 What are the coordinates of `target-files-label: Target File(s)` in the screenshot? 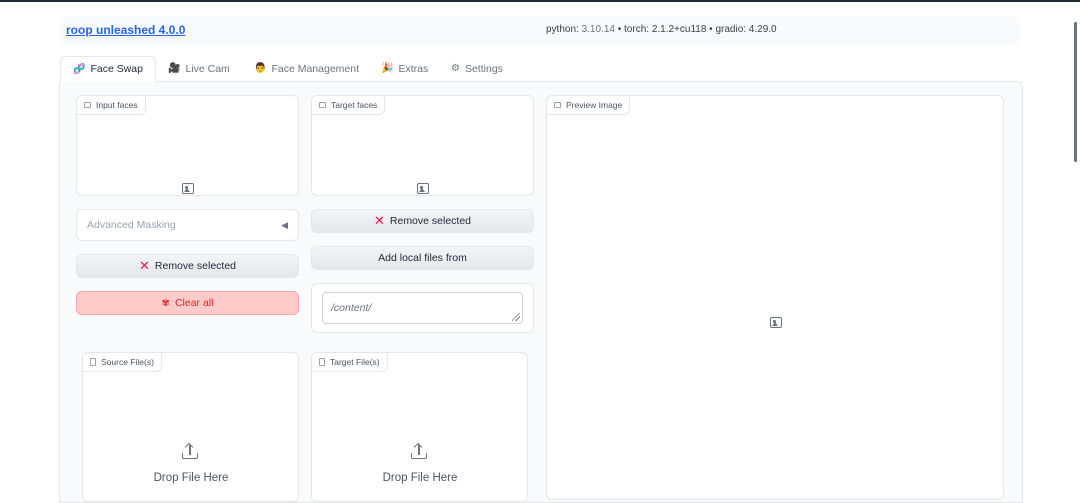 It's located at (350, 362).